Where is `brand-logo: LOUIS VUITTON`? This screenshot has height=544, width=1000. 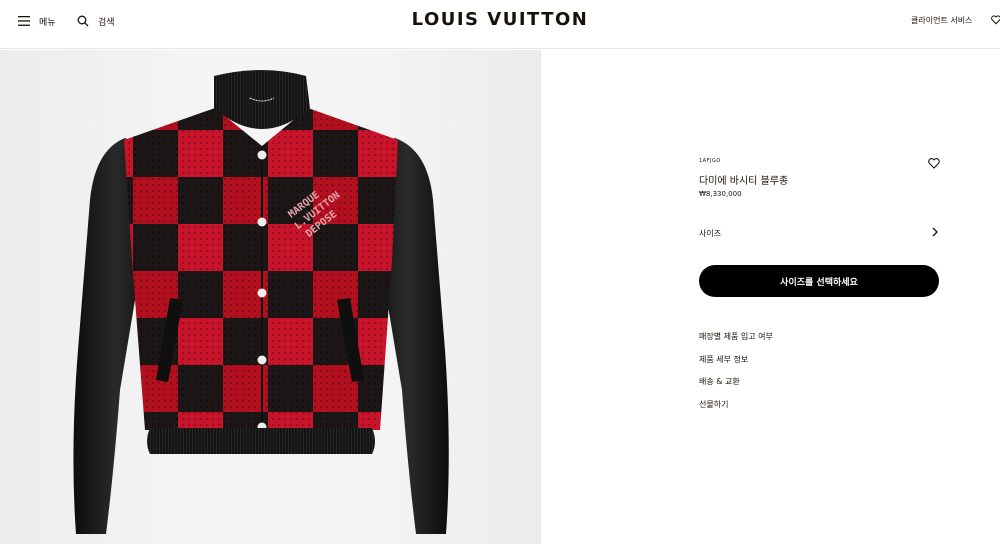
brand-logo: LOUIS VUITTON is located at coordinates (500, 19).